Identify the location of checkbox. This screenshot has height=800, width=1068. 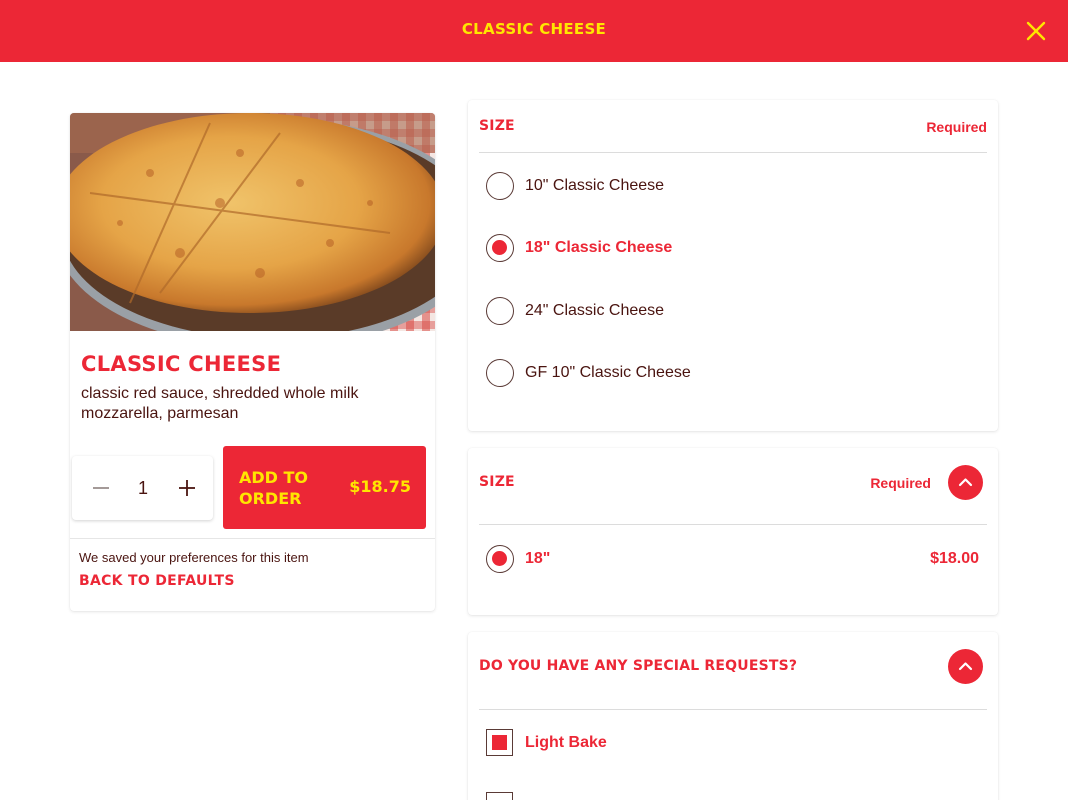
(499, 796).